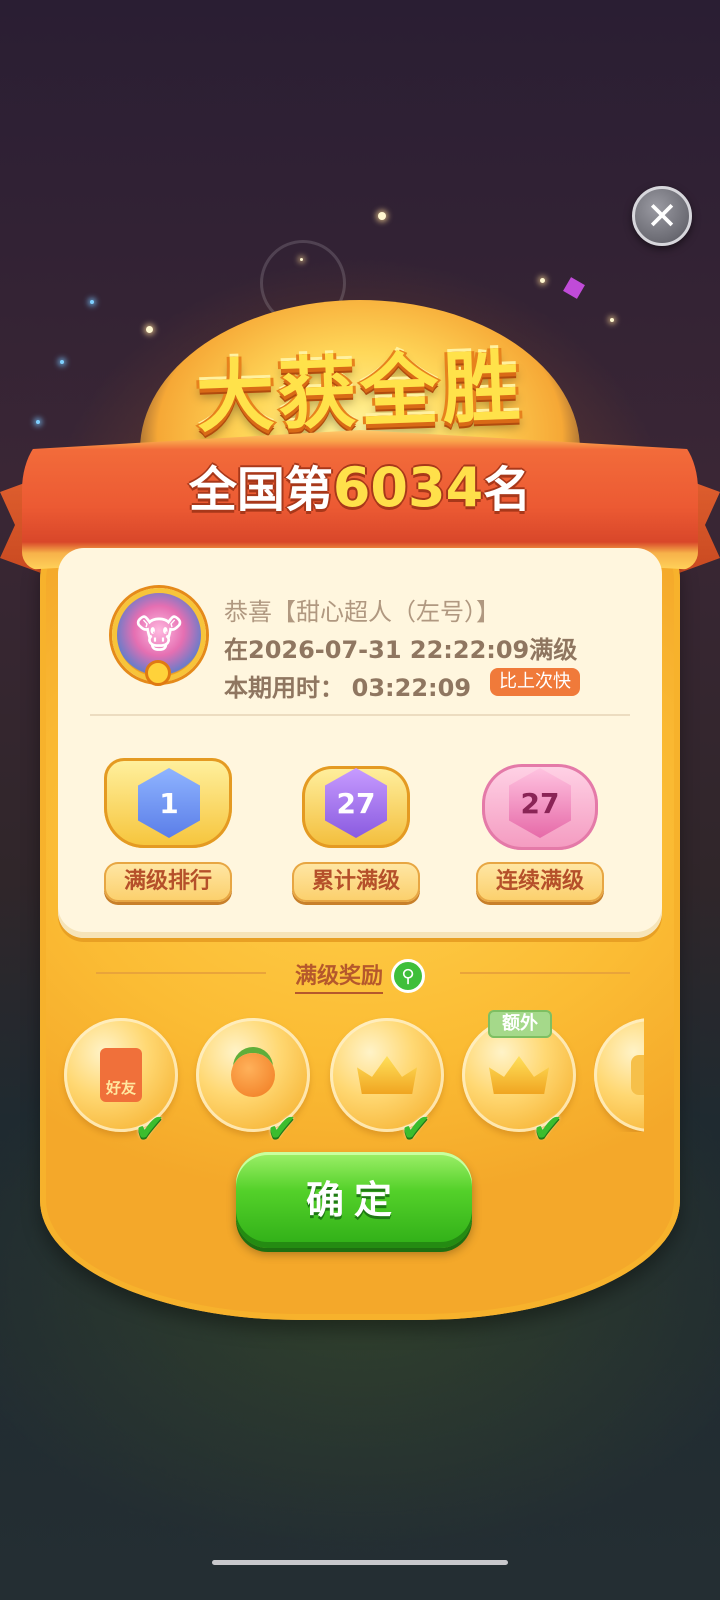  Describe the element at coordinates (540, 803) in the screenshot. I see `streak-badge: 27` at that location.